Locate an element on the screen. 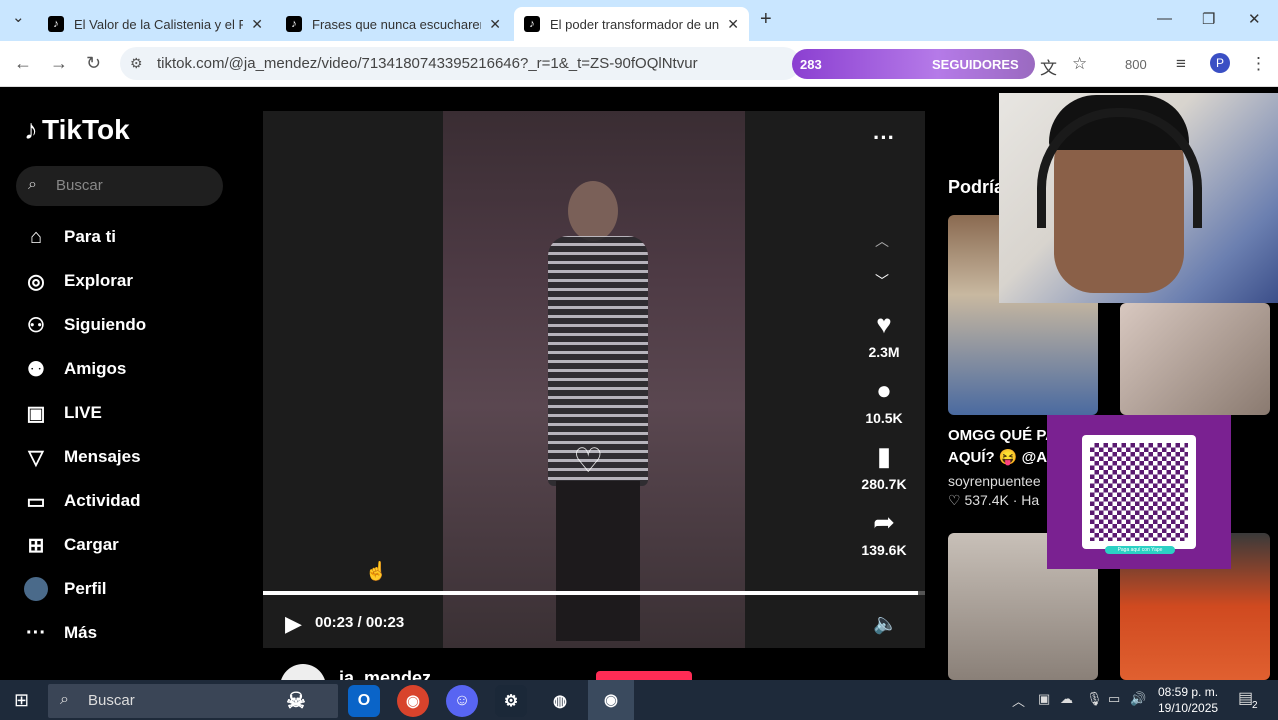 The height and width of the screenshot is (720, 1278). heart-icon: ♥ is located at coordinates (884, 324).